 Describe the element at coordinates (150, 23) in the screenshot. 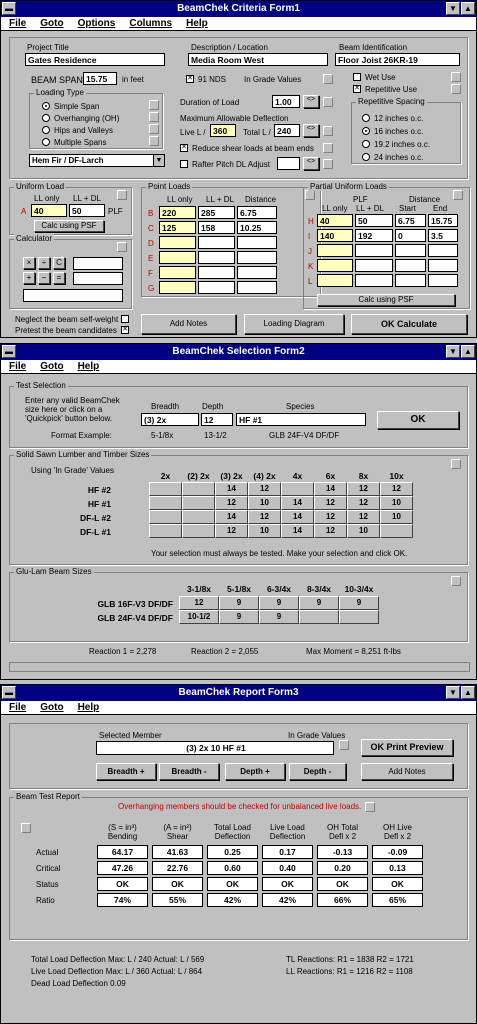

I see `menu-columns: Columns` at that location.